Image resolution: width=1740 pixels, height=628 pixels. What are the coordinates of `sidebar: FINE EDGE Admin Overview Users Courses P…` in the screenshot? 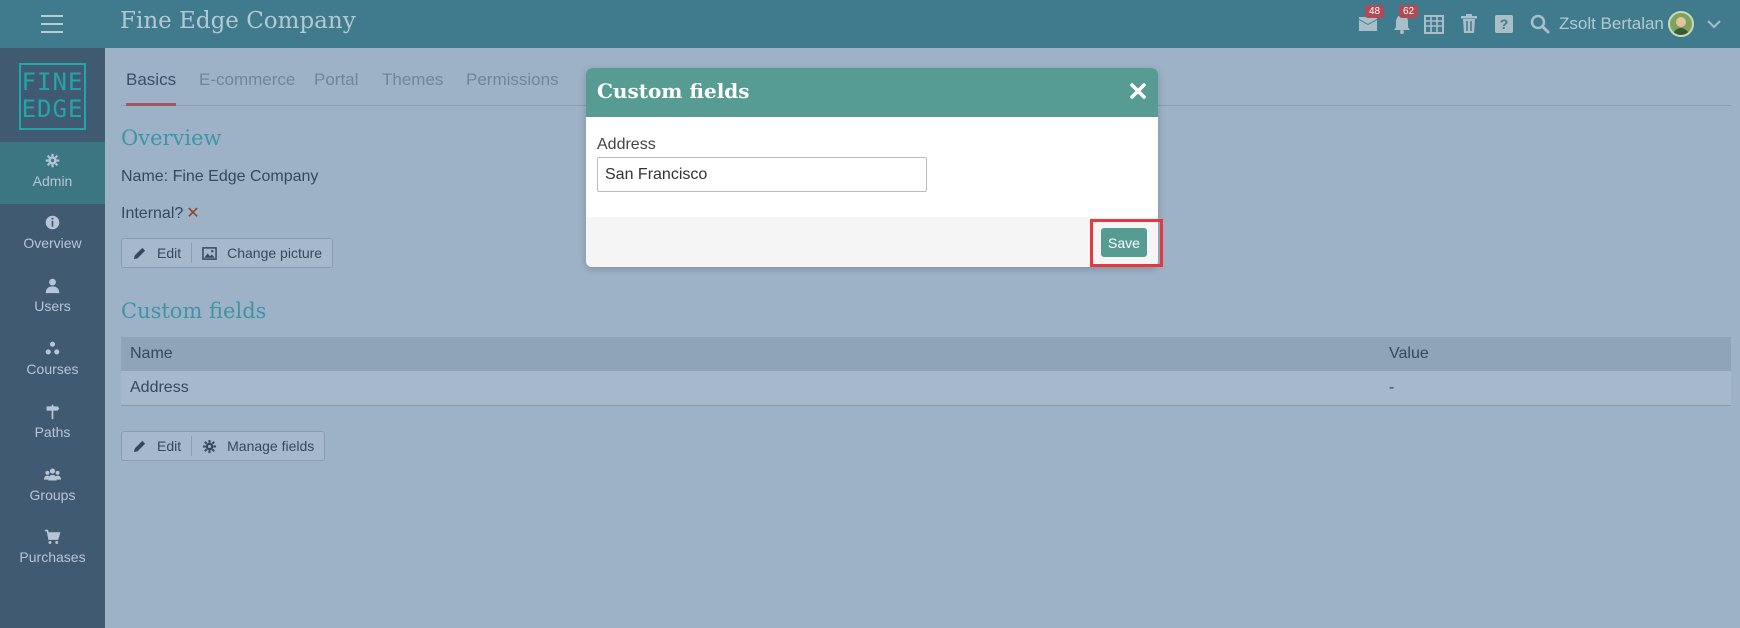 It's located at (52, 338).